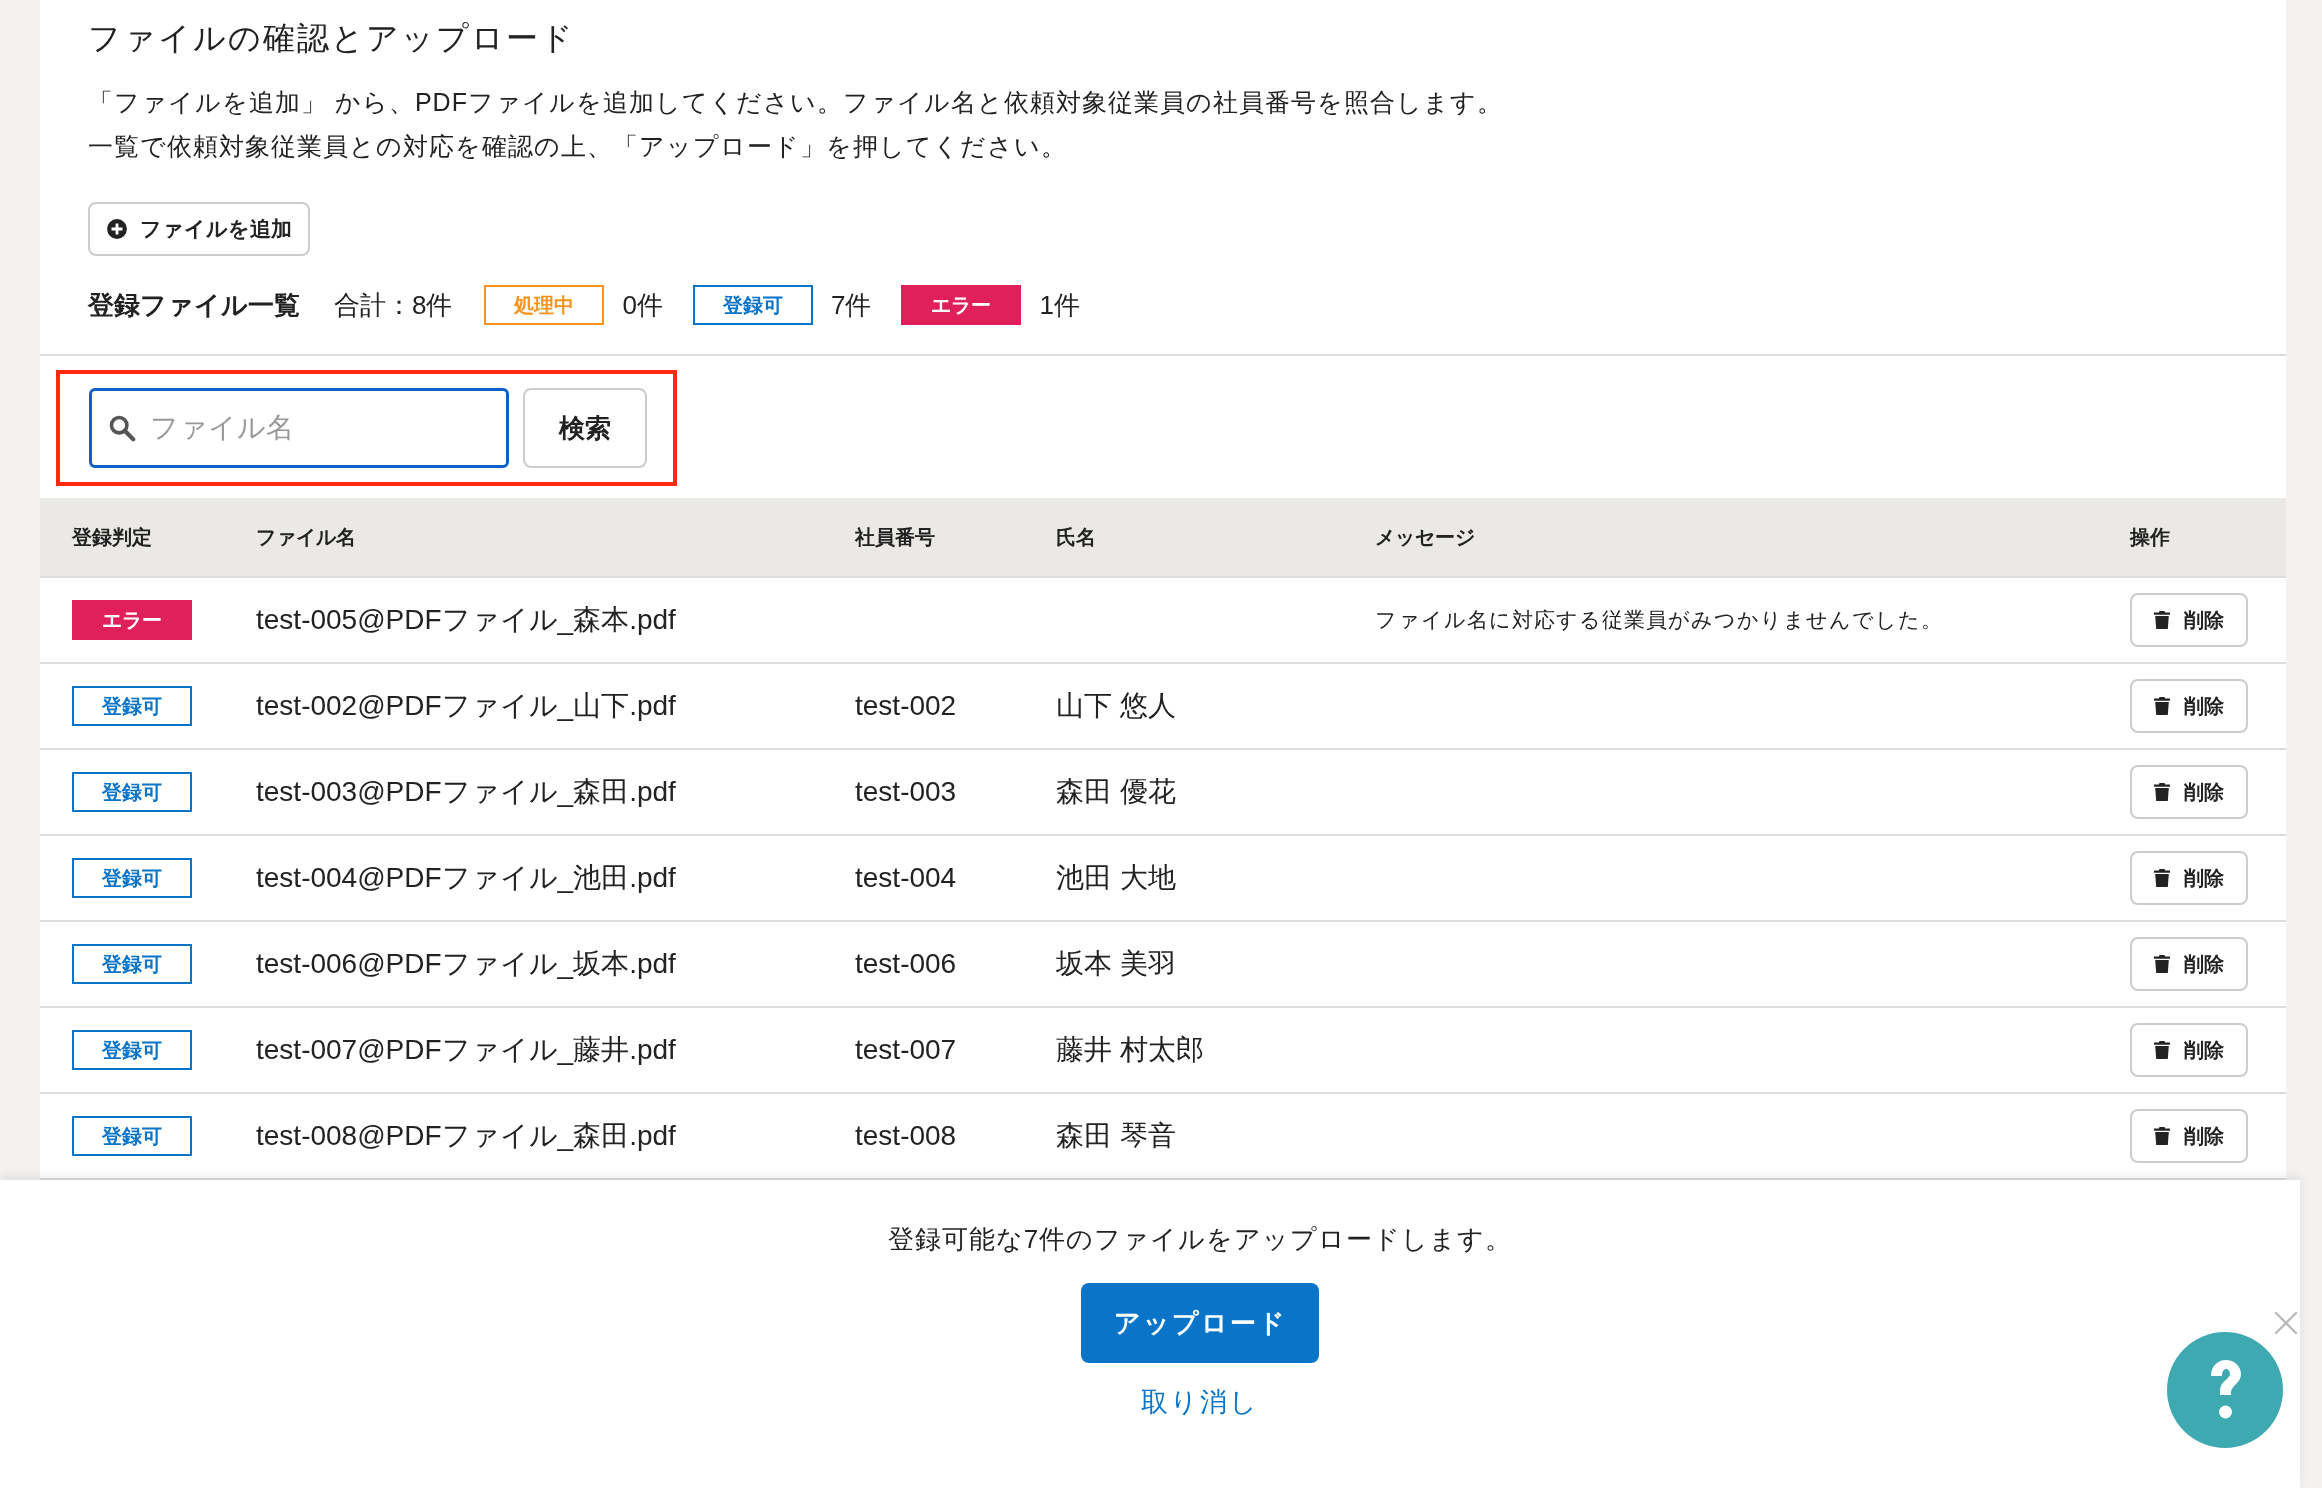  What do you see at coordinates (796, 102) in the screenshot?
I see `description-text: 「ファイルを追加」 から、PDFファイルを追加してください。ファイル名と依頼対象従業員の社員番号を照合します。` at bounding box center [796, 102].